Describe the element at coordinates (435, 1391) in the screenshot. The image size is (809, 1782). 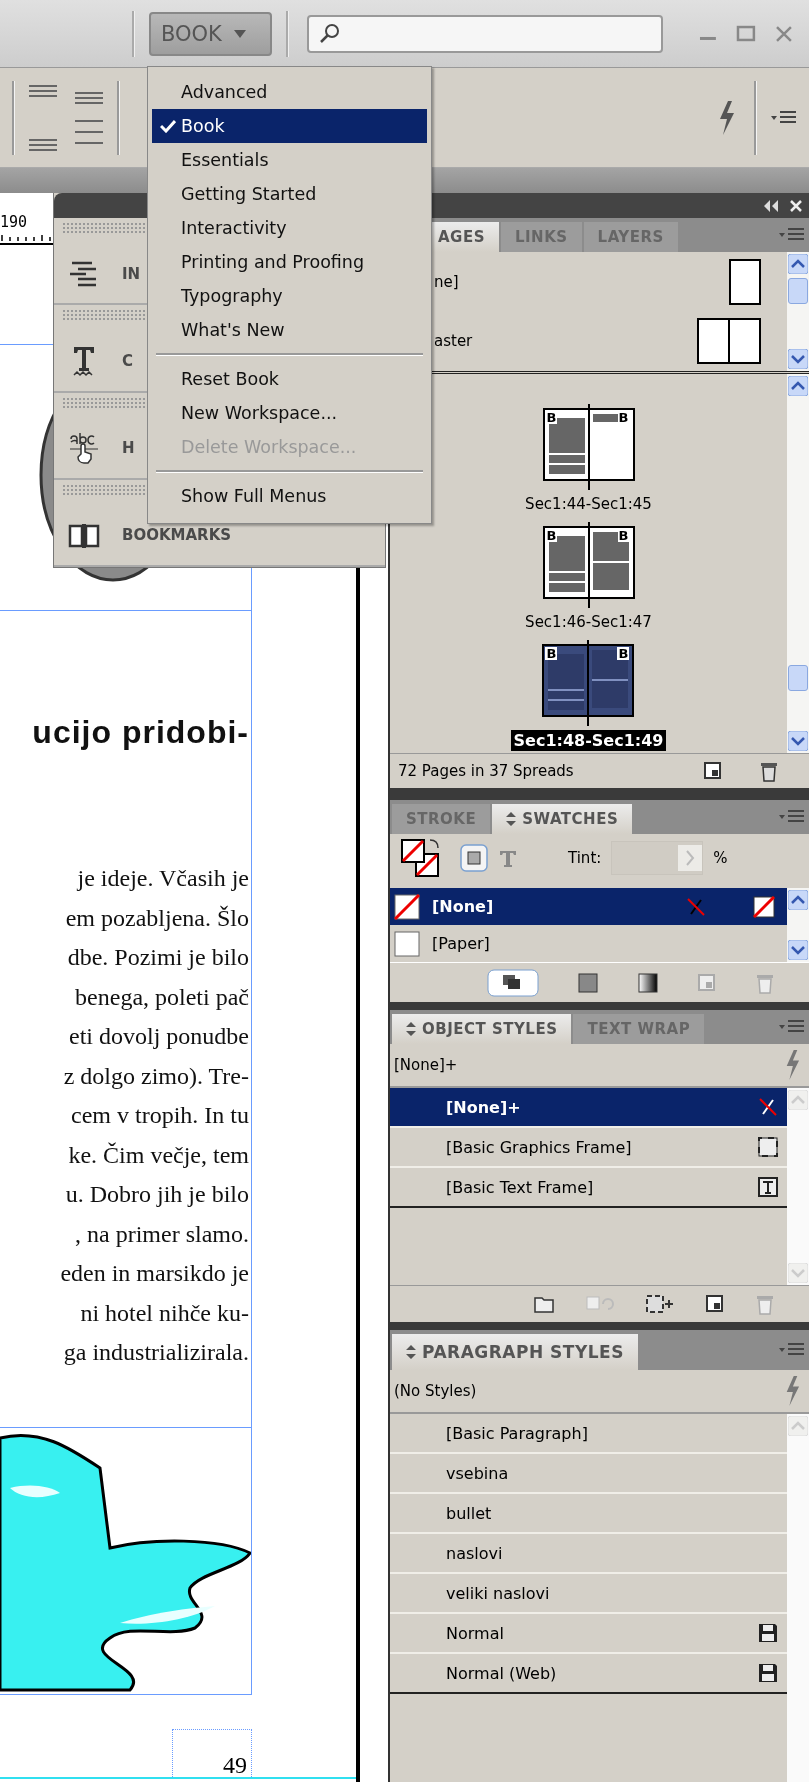
I see `current-style-label: (No Styles)` at that location.